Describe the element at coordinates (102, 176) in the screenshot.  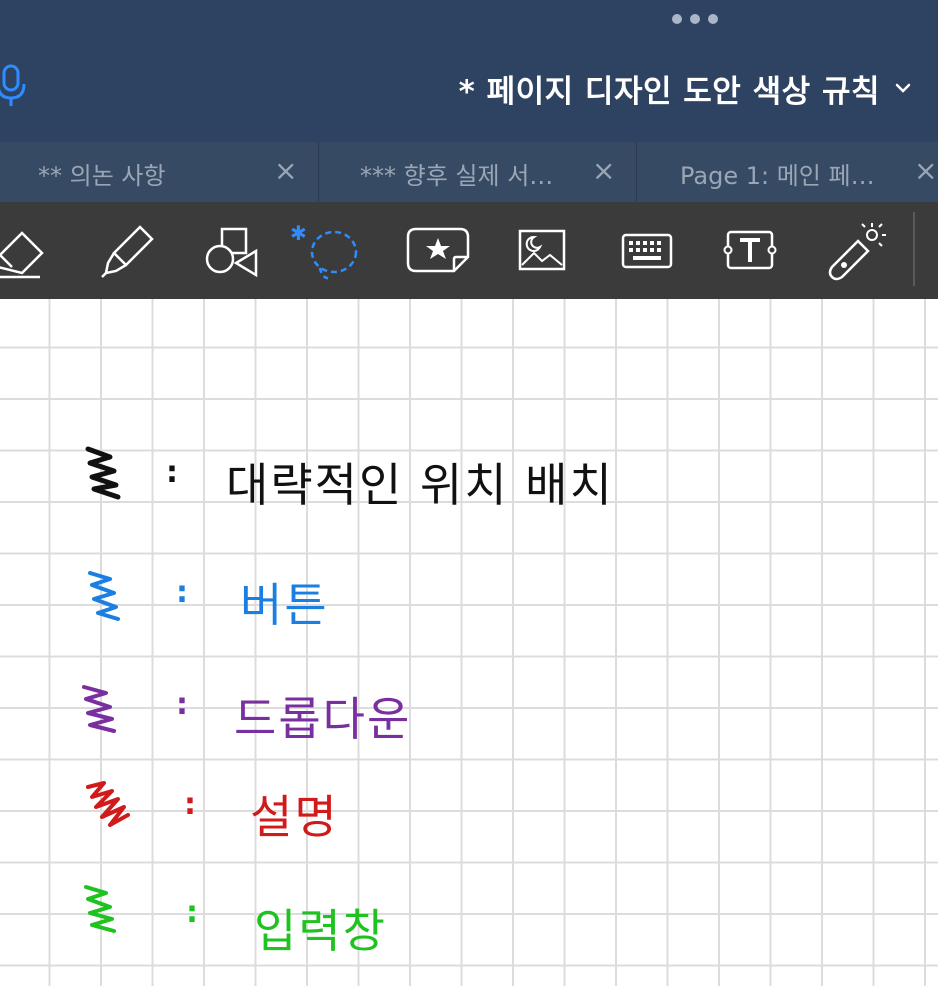
I see `tab-label: ** 의논 사항` at that location.